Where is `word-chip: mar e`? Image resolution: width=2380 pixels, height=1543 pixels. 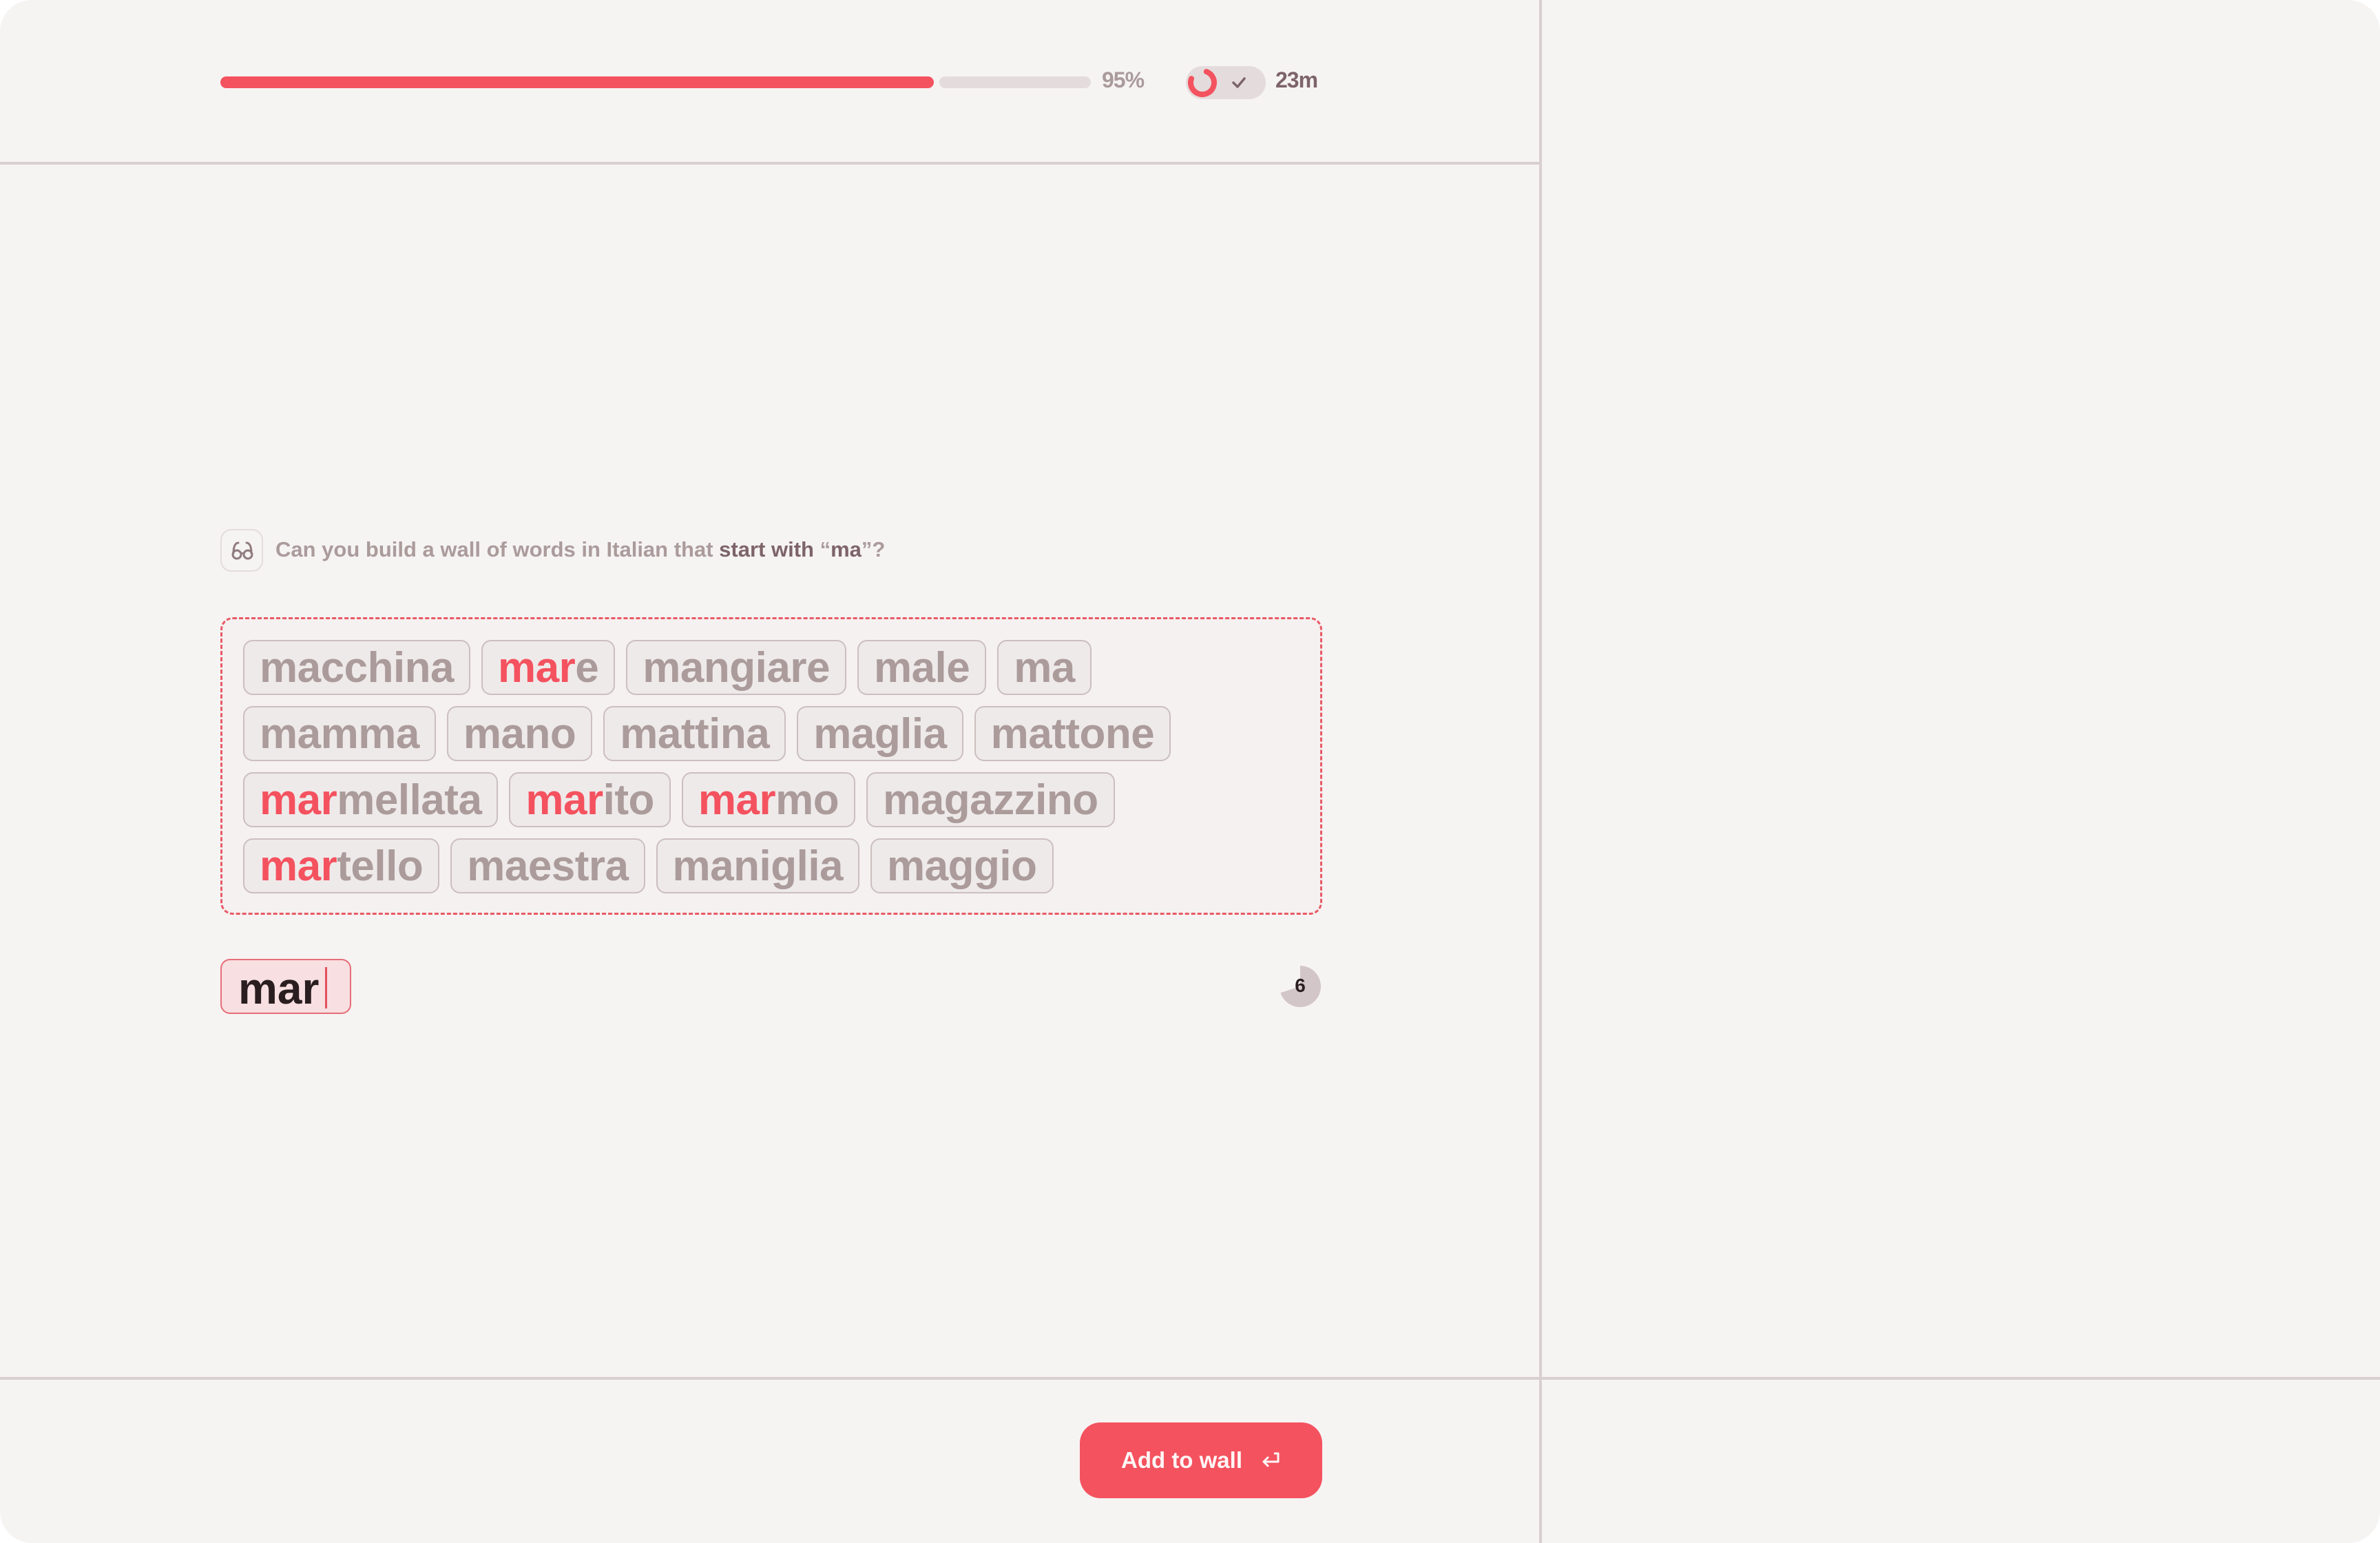 word-chip: mar e is located at coordinates (548, 668).